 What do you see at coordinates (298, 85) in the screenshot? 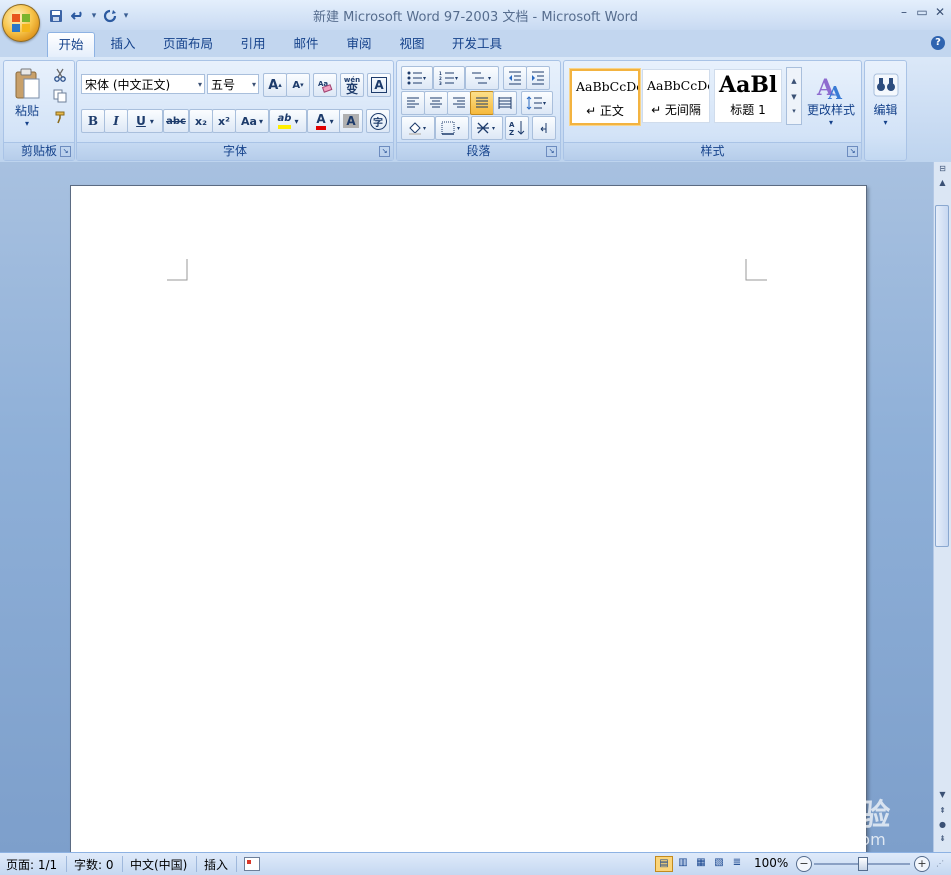
I see `shrink-font-button: A ▾` at bounding box center [298, 85].